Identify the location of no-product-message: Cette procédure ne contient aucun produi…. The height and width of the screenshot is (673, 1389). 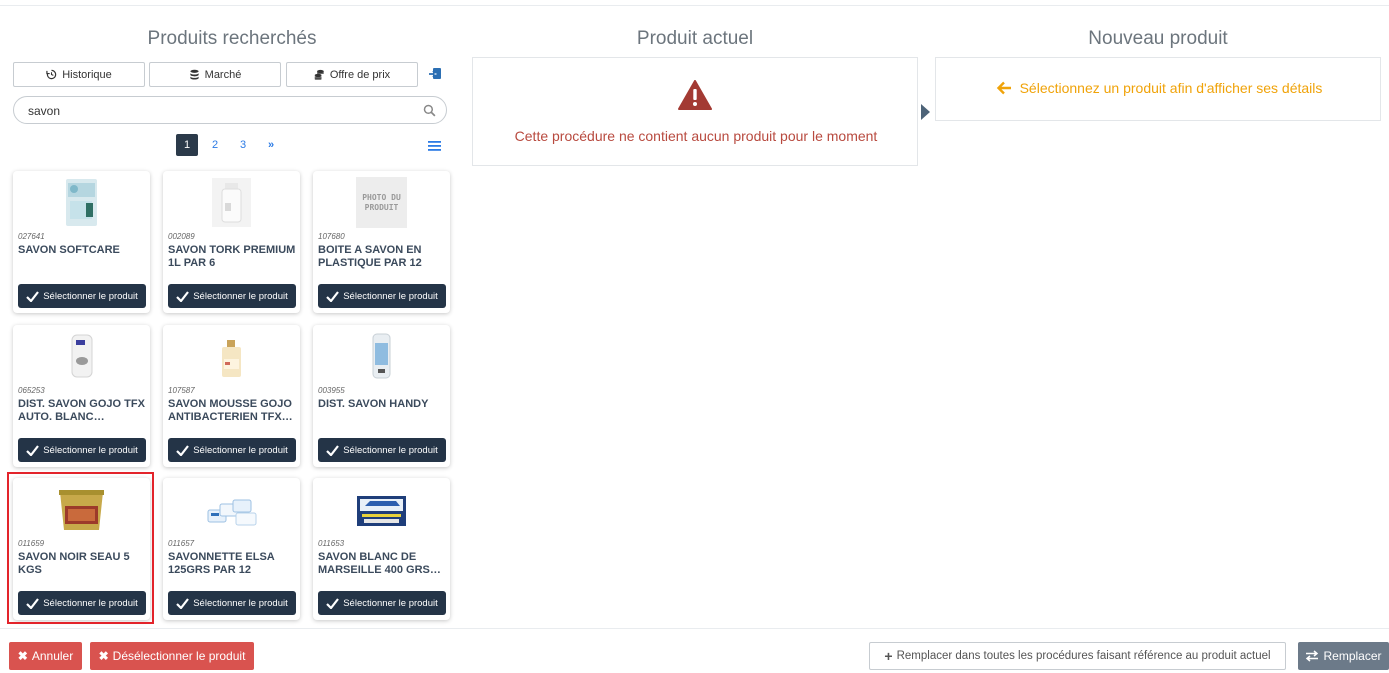
(696, 136).